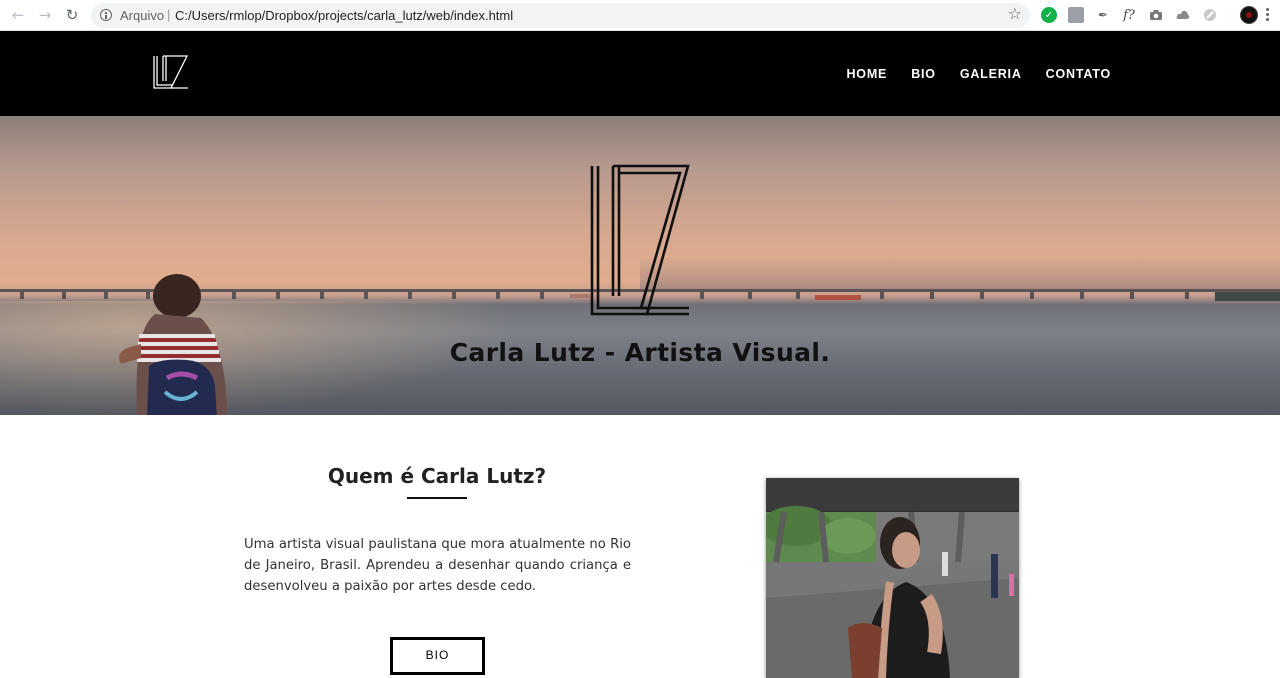  I want to click on bio-heading-underline, so click(437, 498).